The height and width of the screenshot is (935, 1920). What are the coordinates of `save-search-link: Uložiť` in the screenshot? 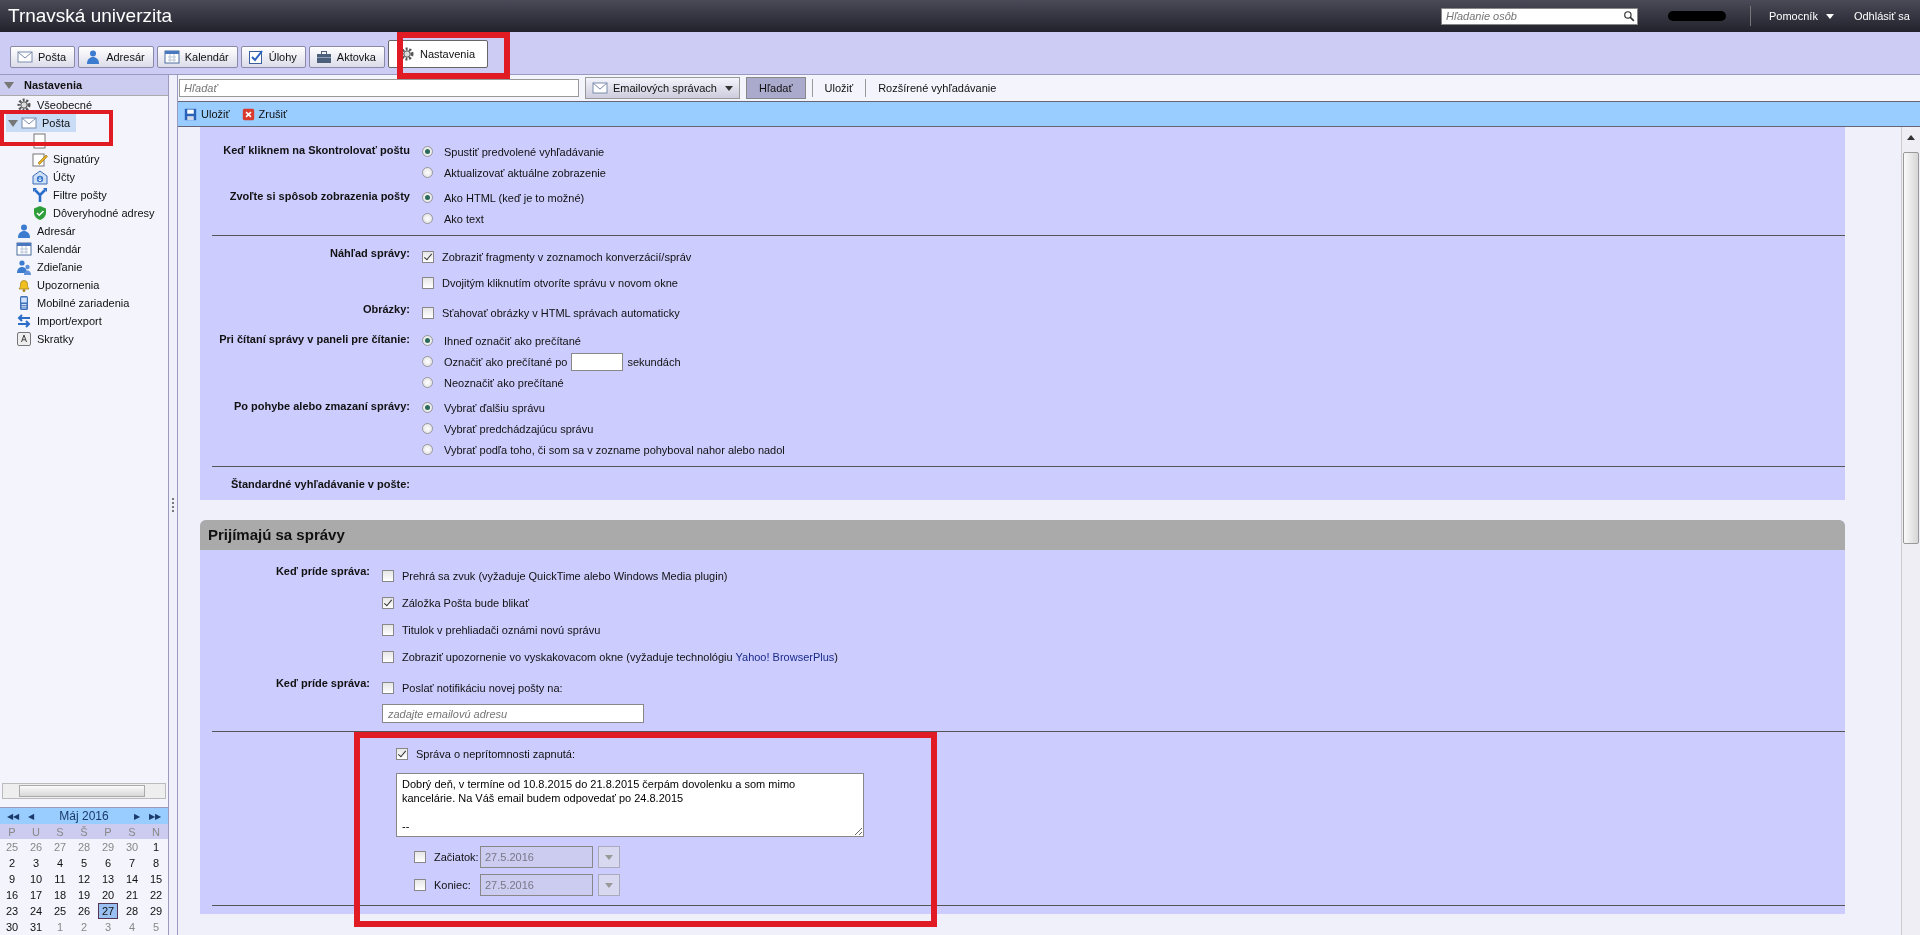 It's located at (839, 88).